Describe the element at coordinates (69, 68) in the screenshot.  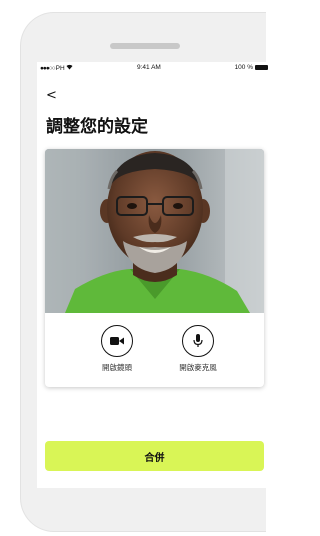
I see `wifi-icon` at that location.